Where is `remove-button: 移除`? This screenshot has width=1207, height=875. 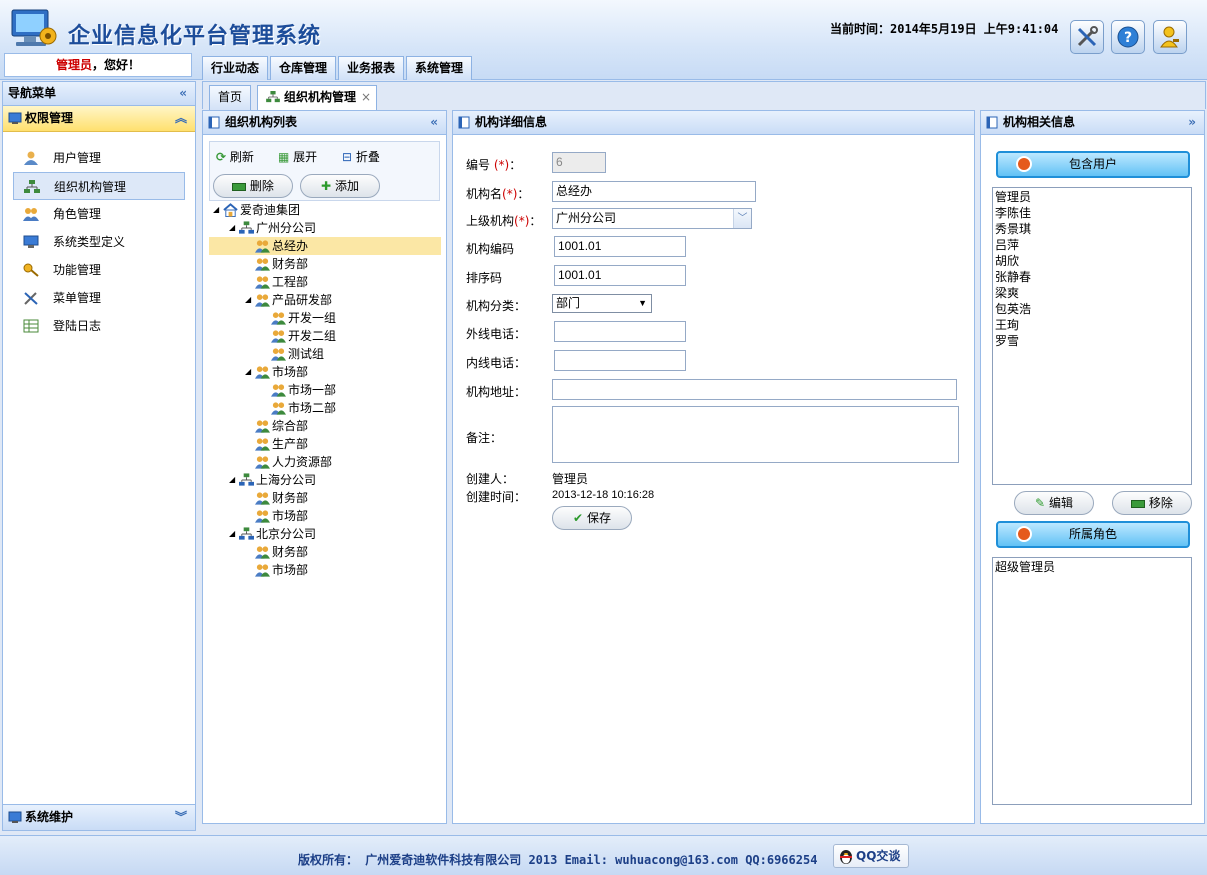 remove-button: 移除 is located at coordinates (1152, 503).